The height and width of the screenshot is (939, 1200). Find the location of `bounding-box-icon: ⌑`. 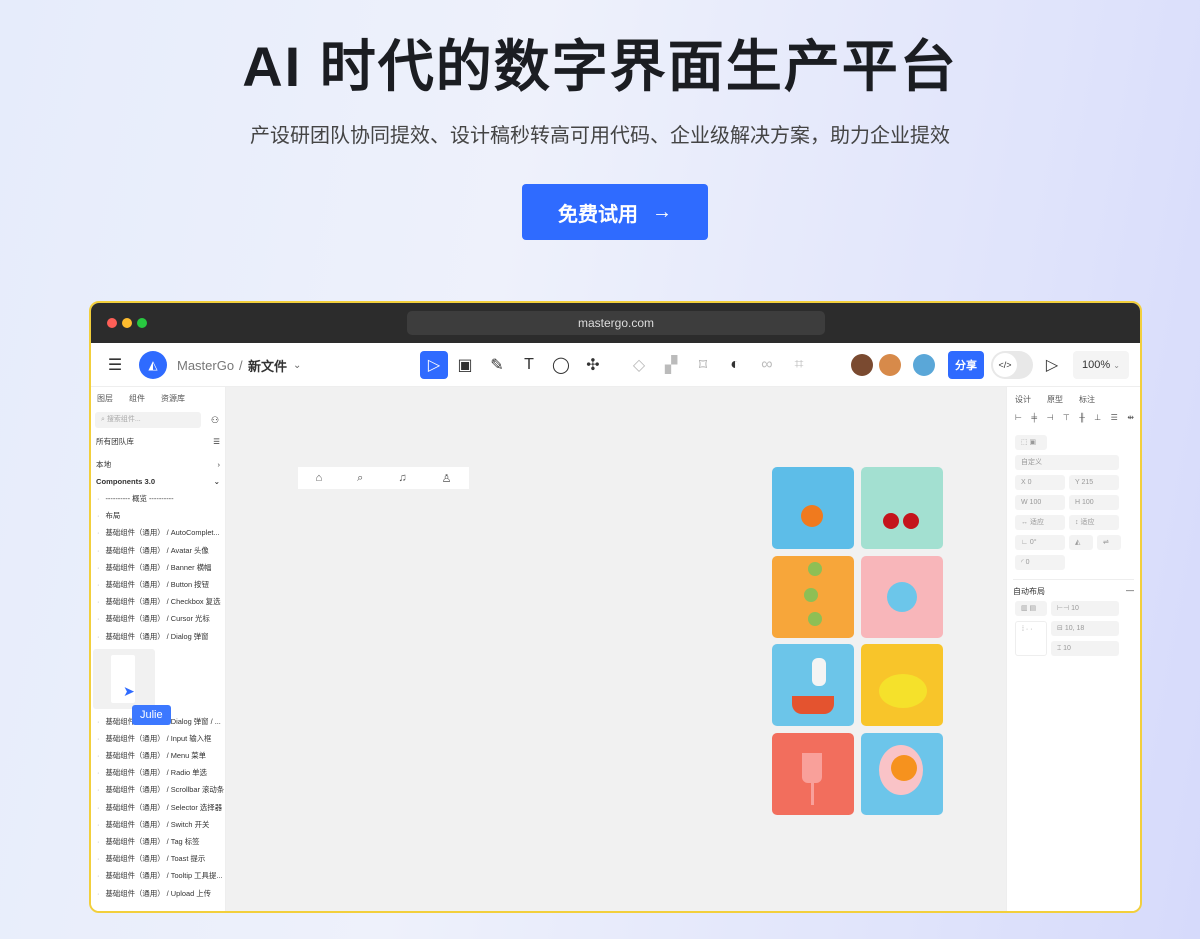

bounding-box-icon: ⌑ is located at coordinates (703, 365).